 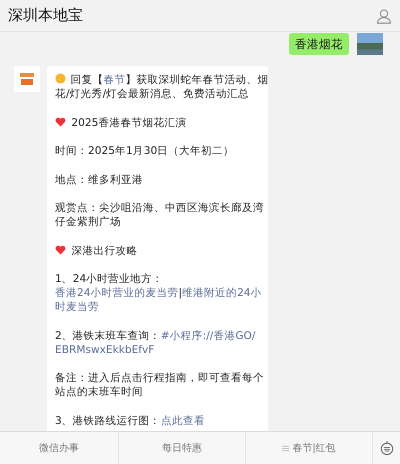 I want to click on chat-title: 深圳本地宝, so click(x=45, y=15).